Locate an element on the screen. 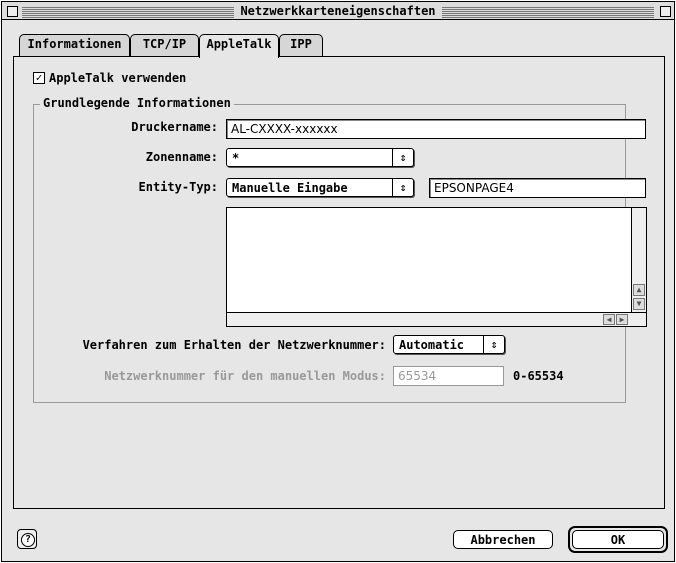 The width and height of the screenshot is (676, 563). appletalk-checkbox: ✓ is located at coordinates (39, 78).